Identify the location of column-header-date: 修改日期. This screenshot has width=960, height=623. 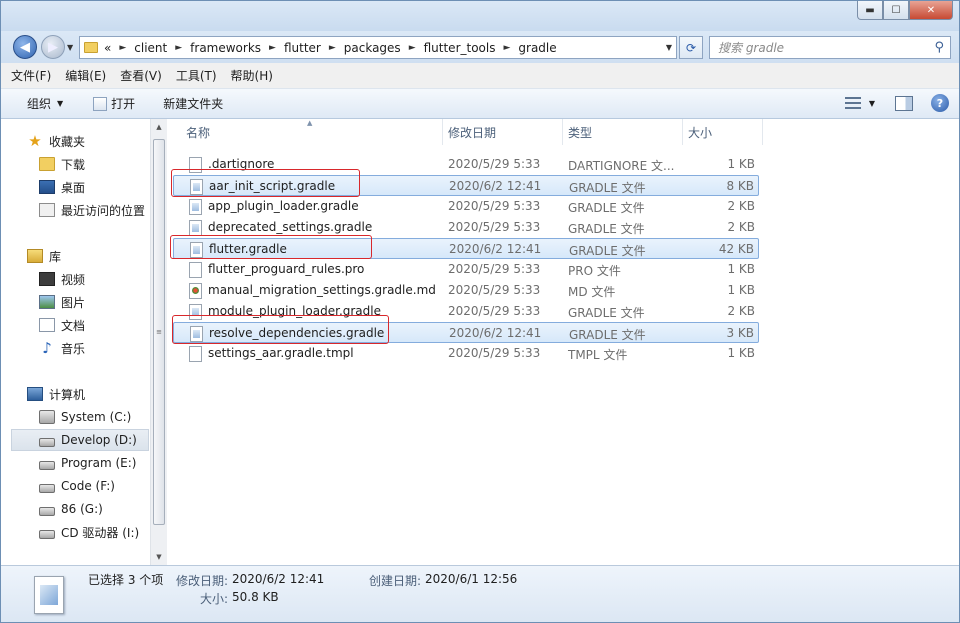
(503, 132).